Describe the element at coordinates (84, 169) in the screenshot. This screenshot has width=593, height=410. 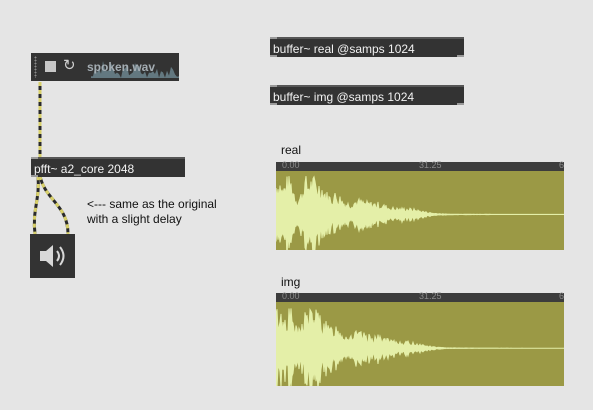
I see `pfft-object-text: pfft~ a2_core 2048` at that location.